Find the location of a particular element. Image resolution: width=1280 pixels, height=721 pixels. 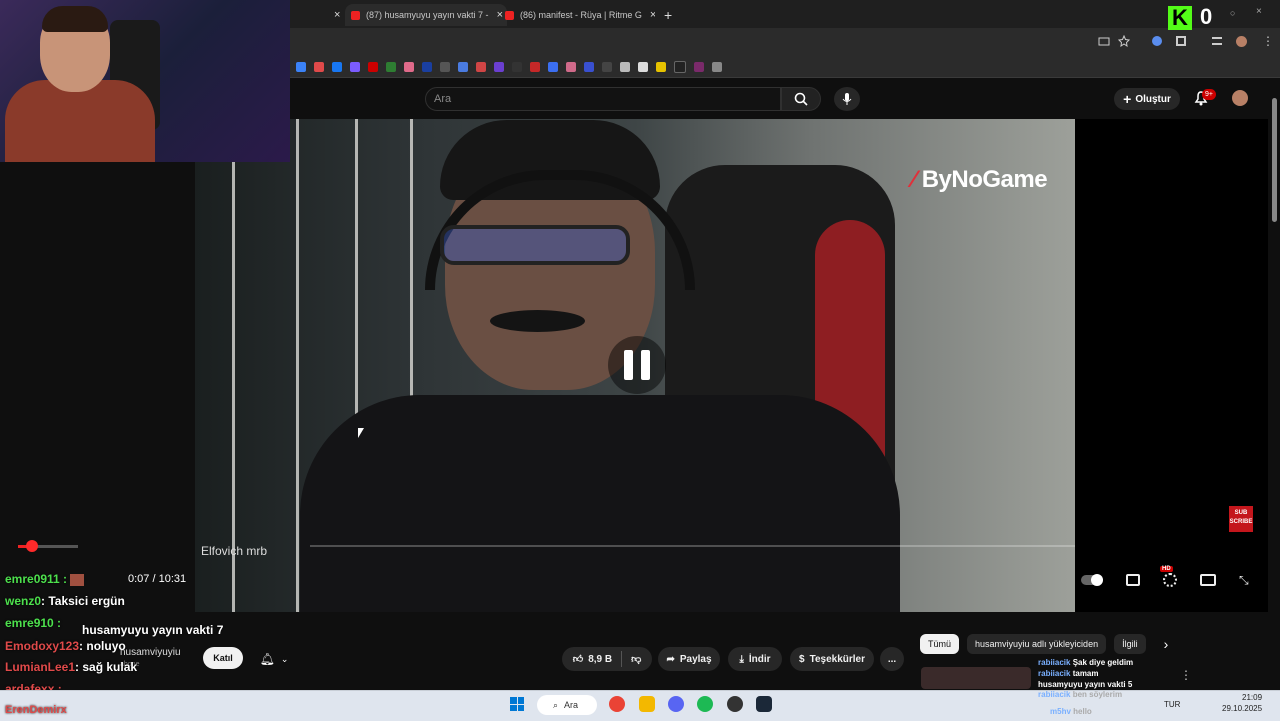

fullscreen-icon: ⤡ is located at coordinates (1244, 580).